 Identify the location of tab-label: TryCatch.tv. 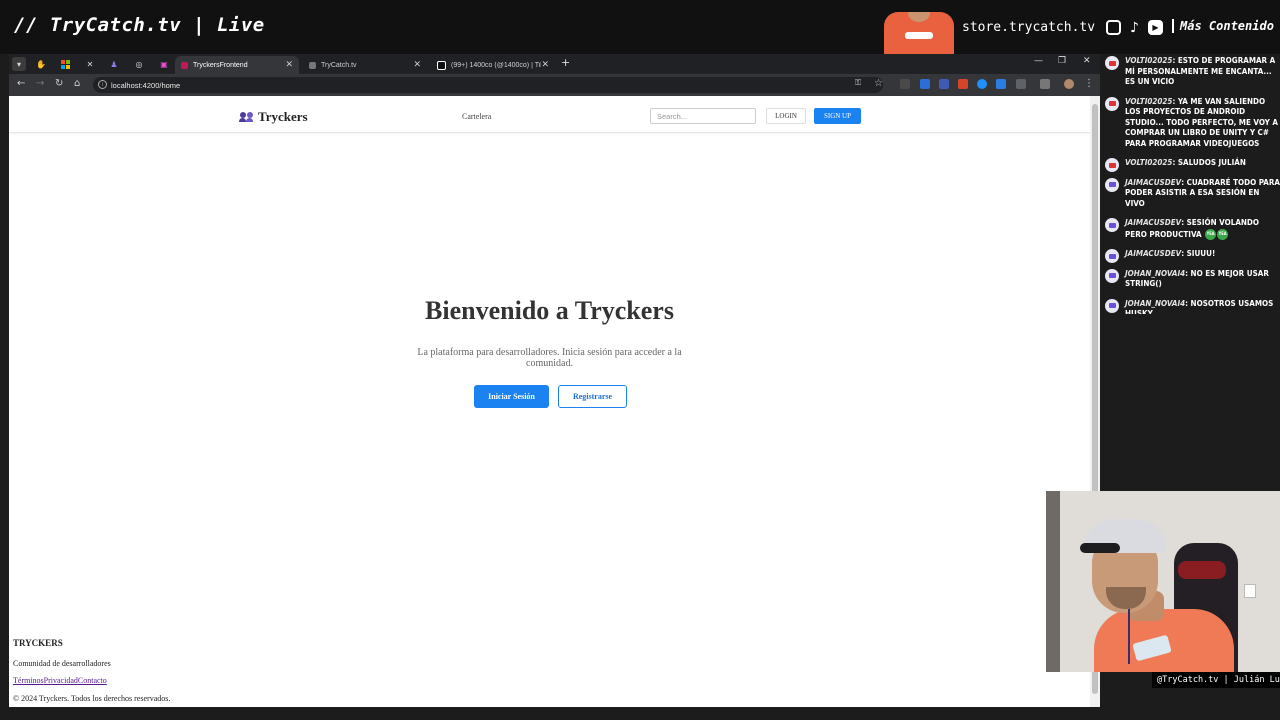
(339, 65).